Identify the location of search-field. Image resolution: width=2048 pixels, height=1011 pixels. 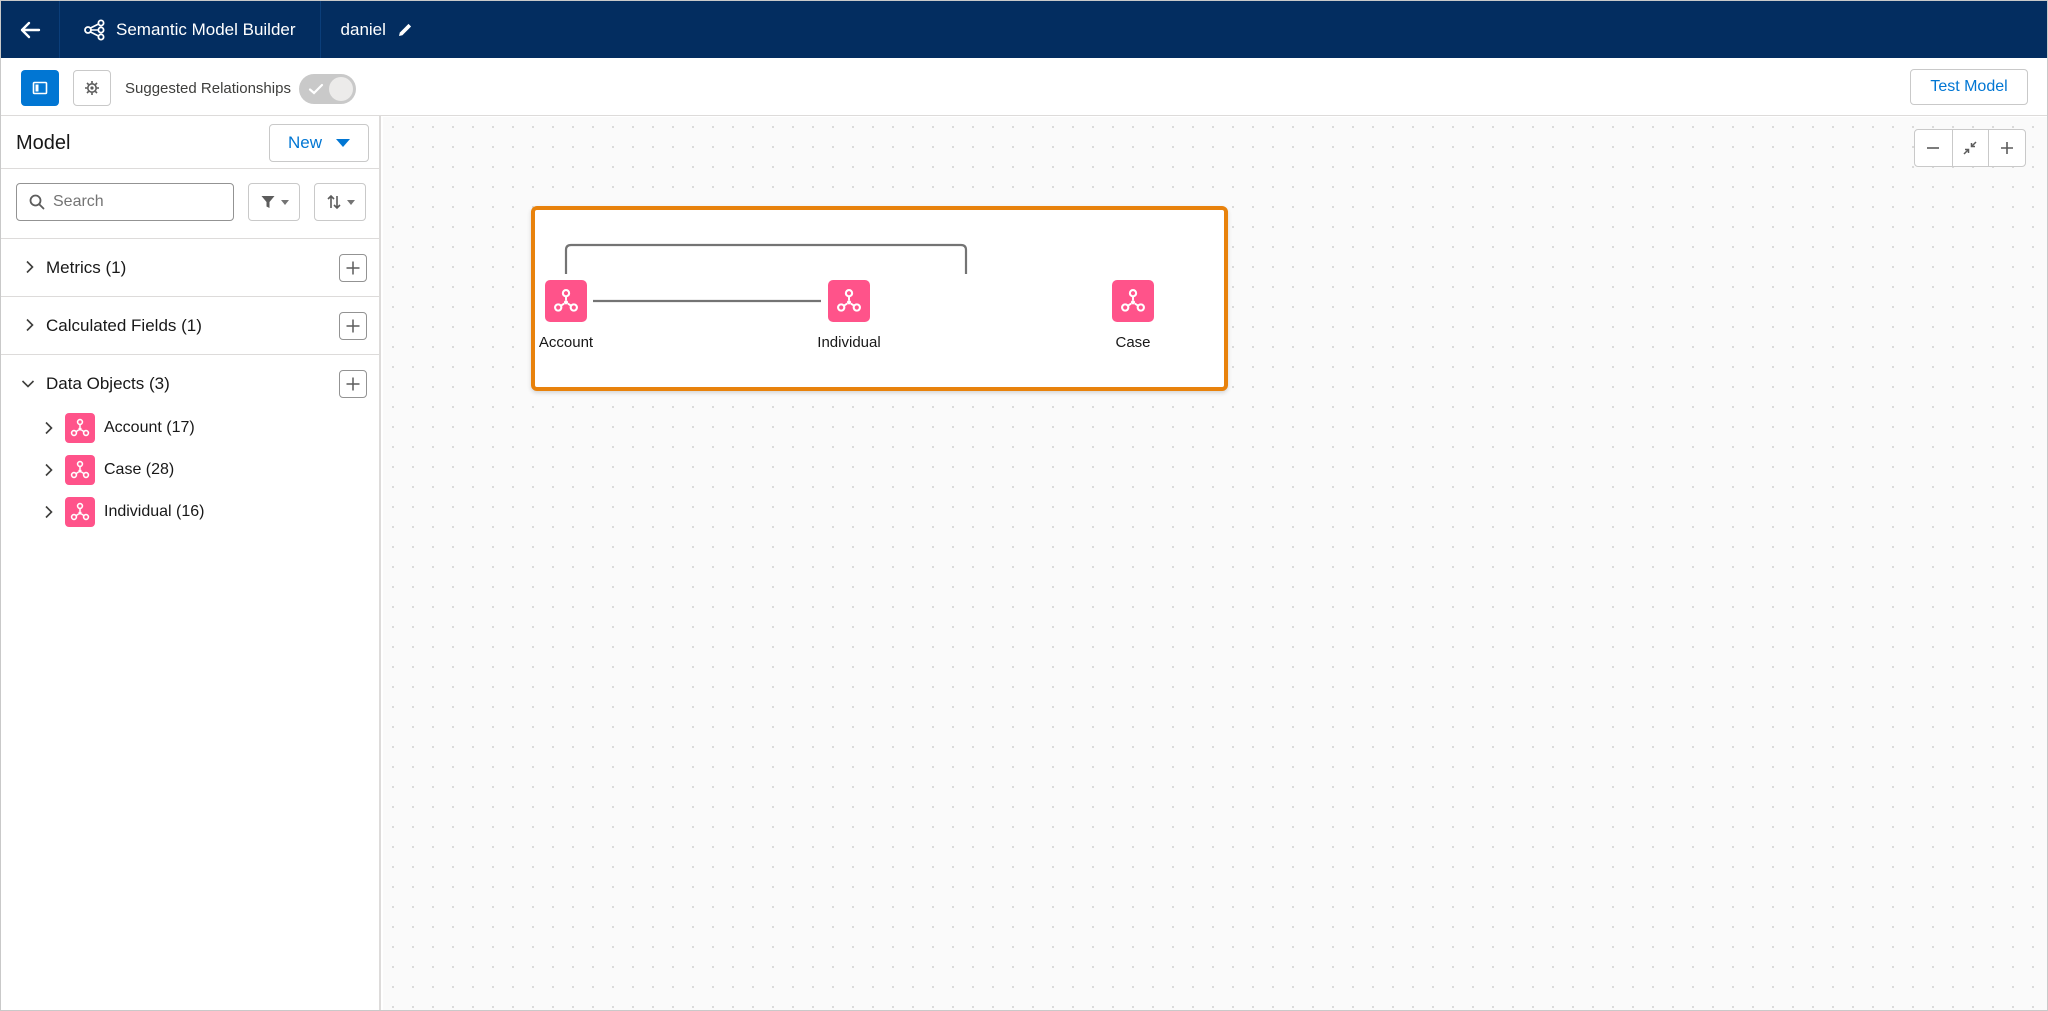
(125, 202).